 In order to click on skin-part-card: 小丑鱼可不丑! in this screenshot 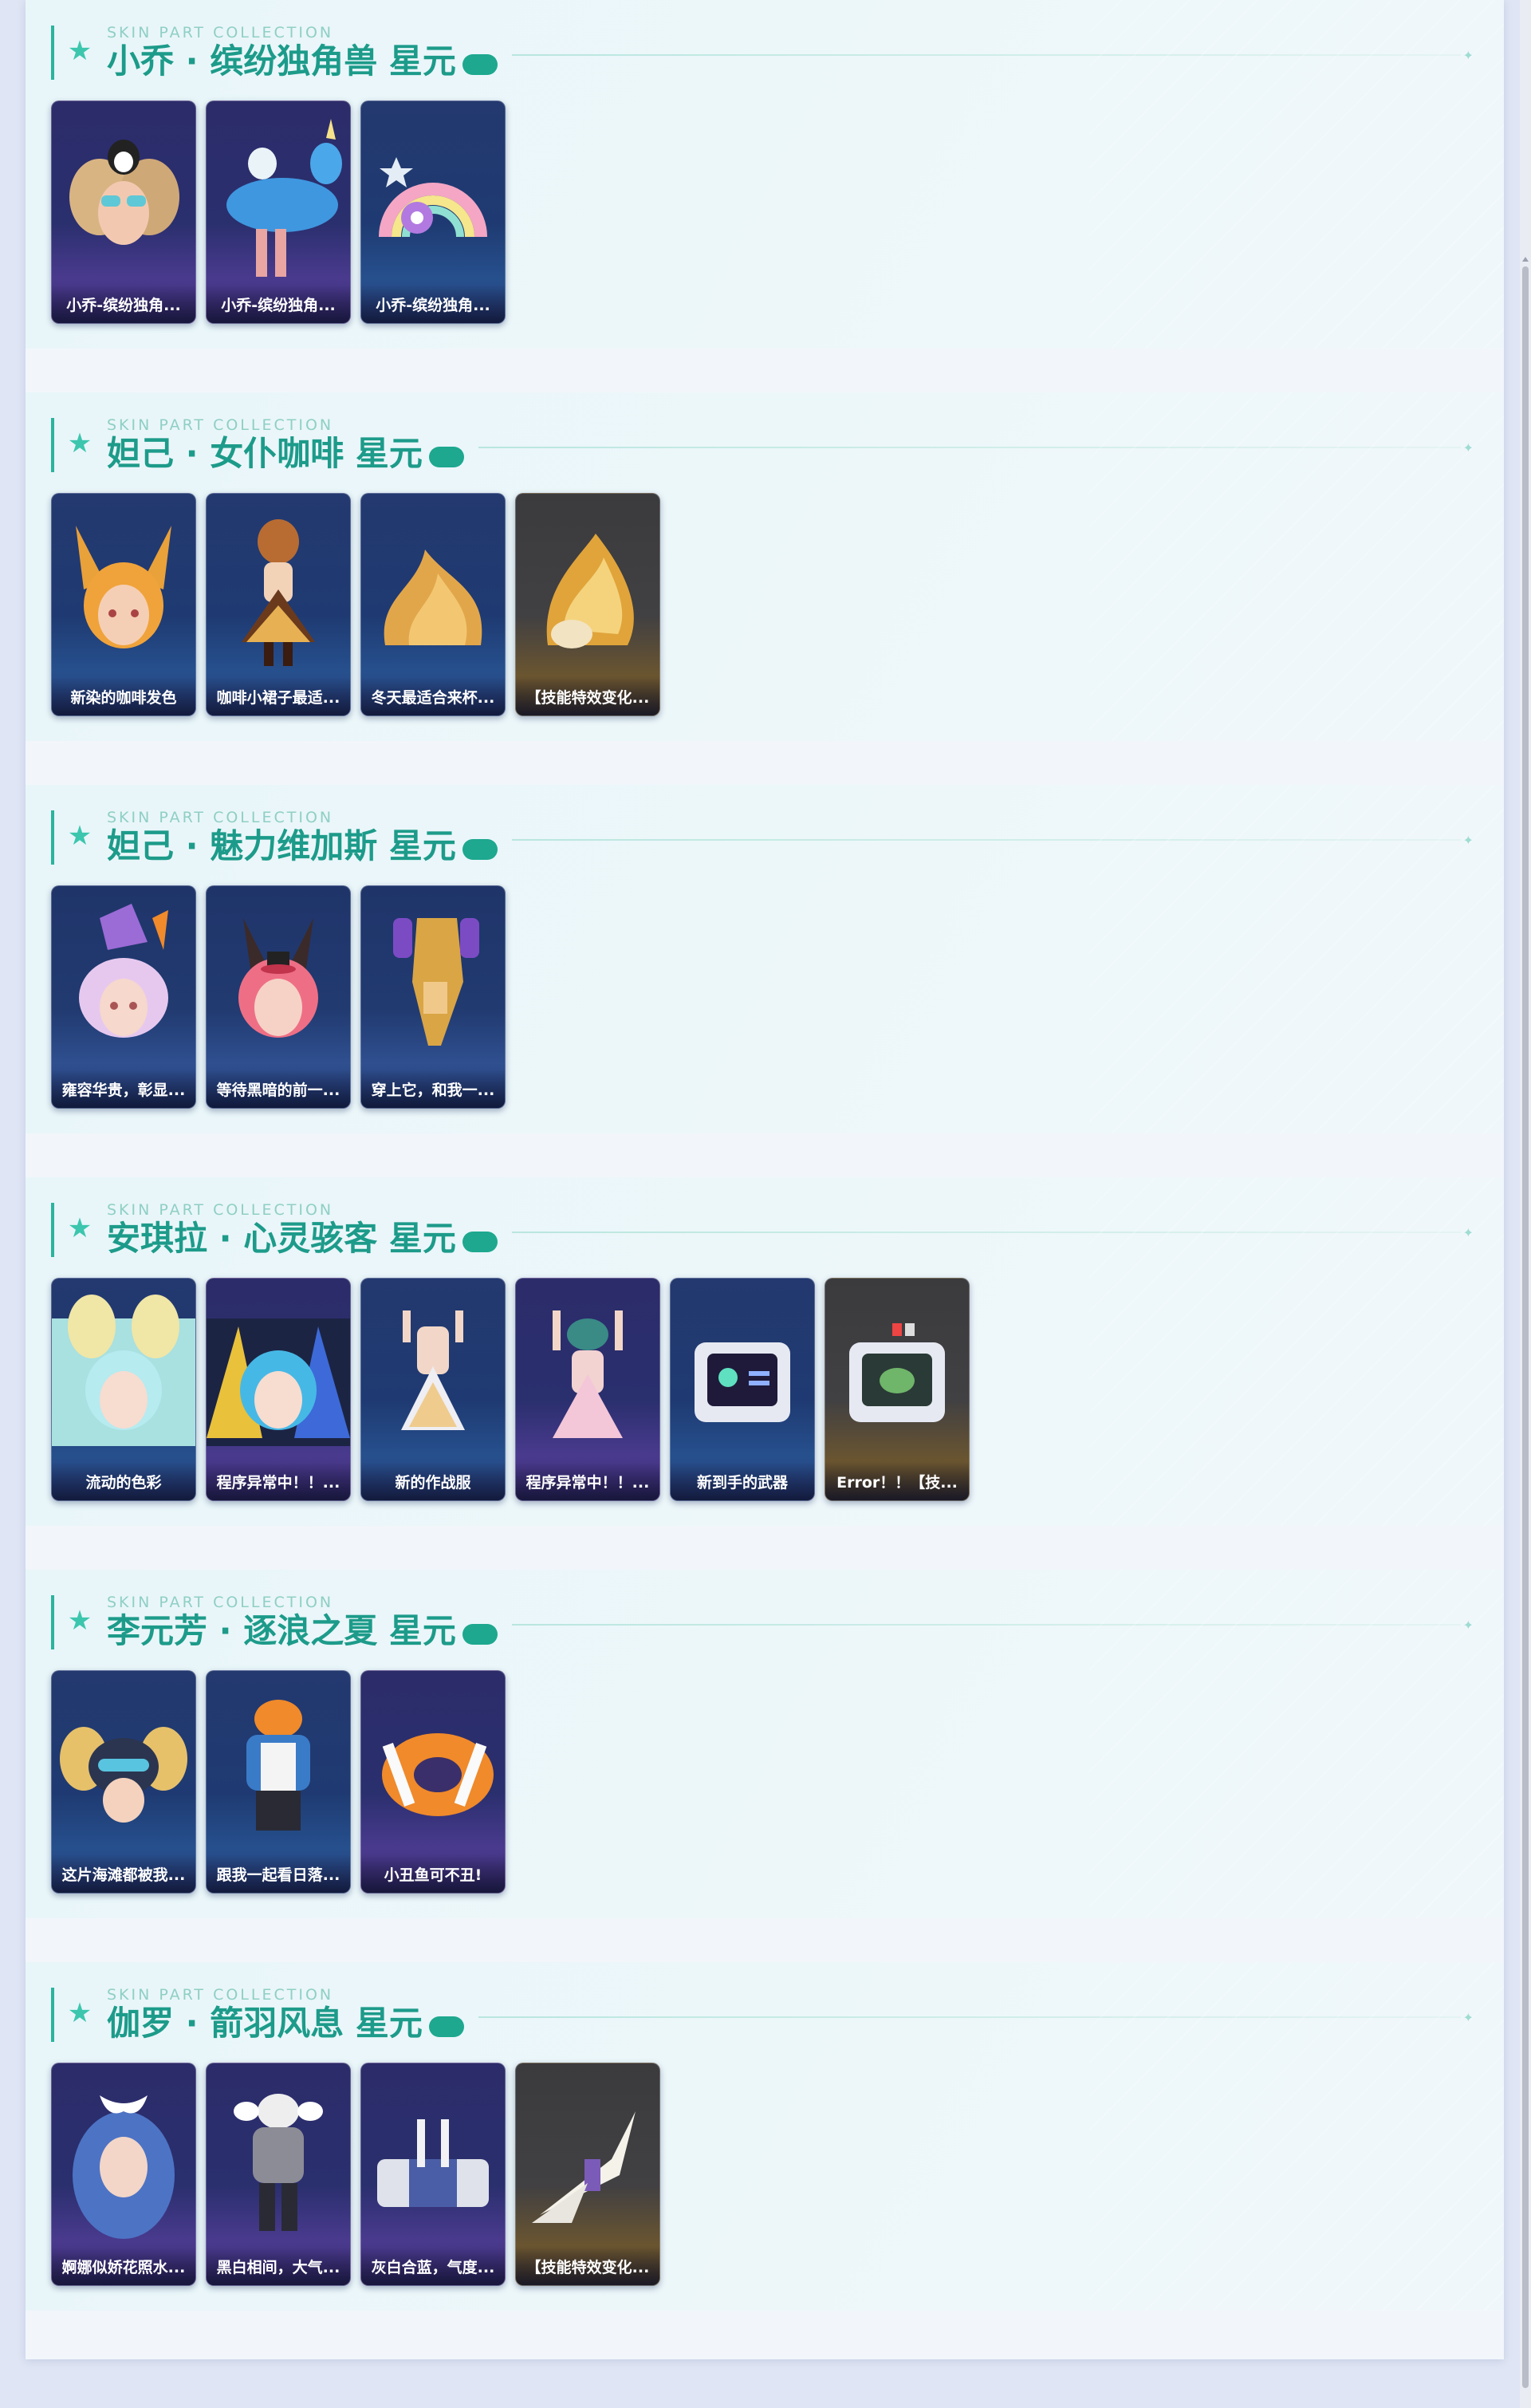, I will do `click(433, 1782)`.